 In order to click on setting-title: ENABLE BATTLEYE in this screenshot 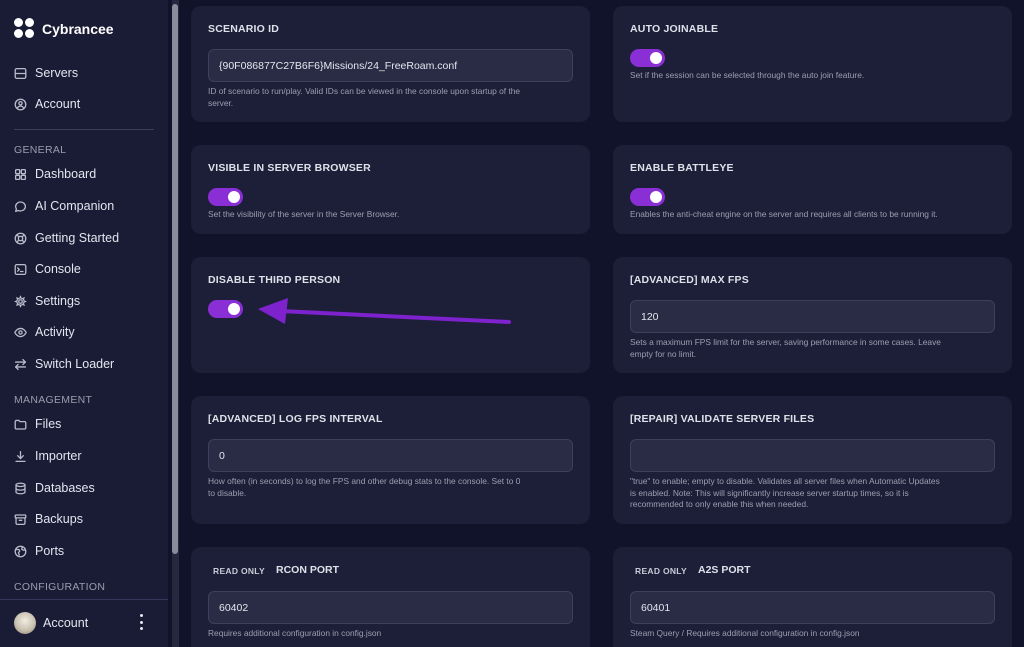, I will do `click(682, 168)`.